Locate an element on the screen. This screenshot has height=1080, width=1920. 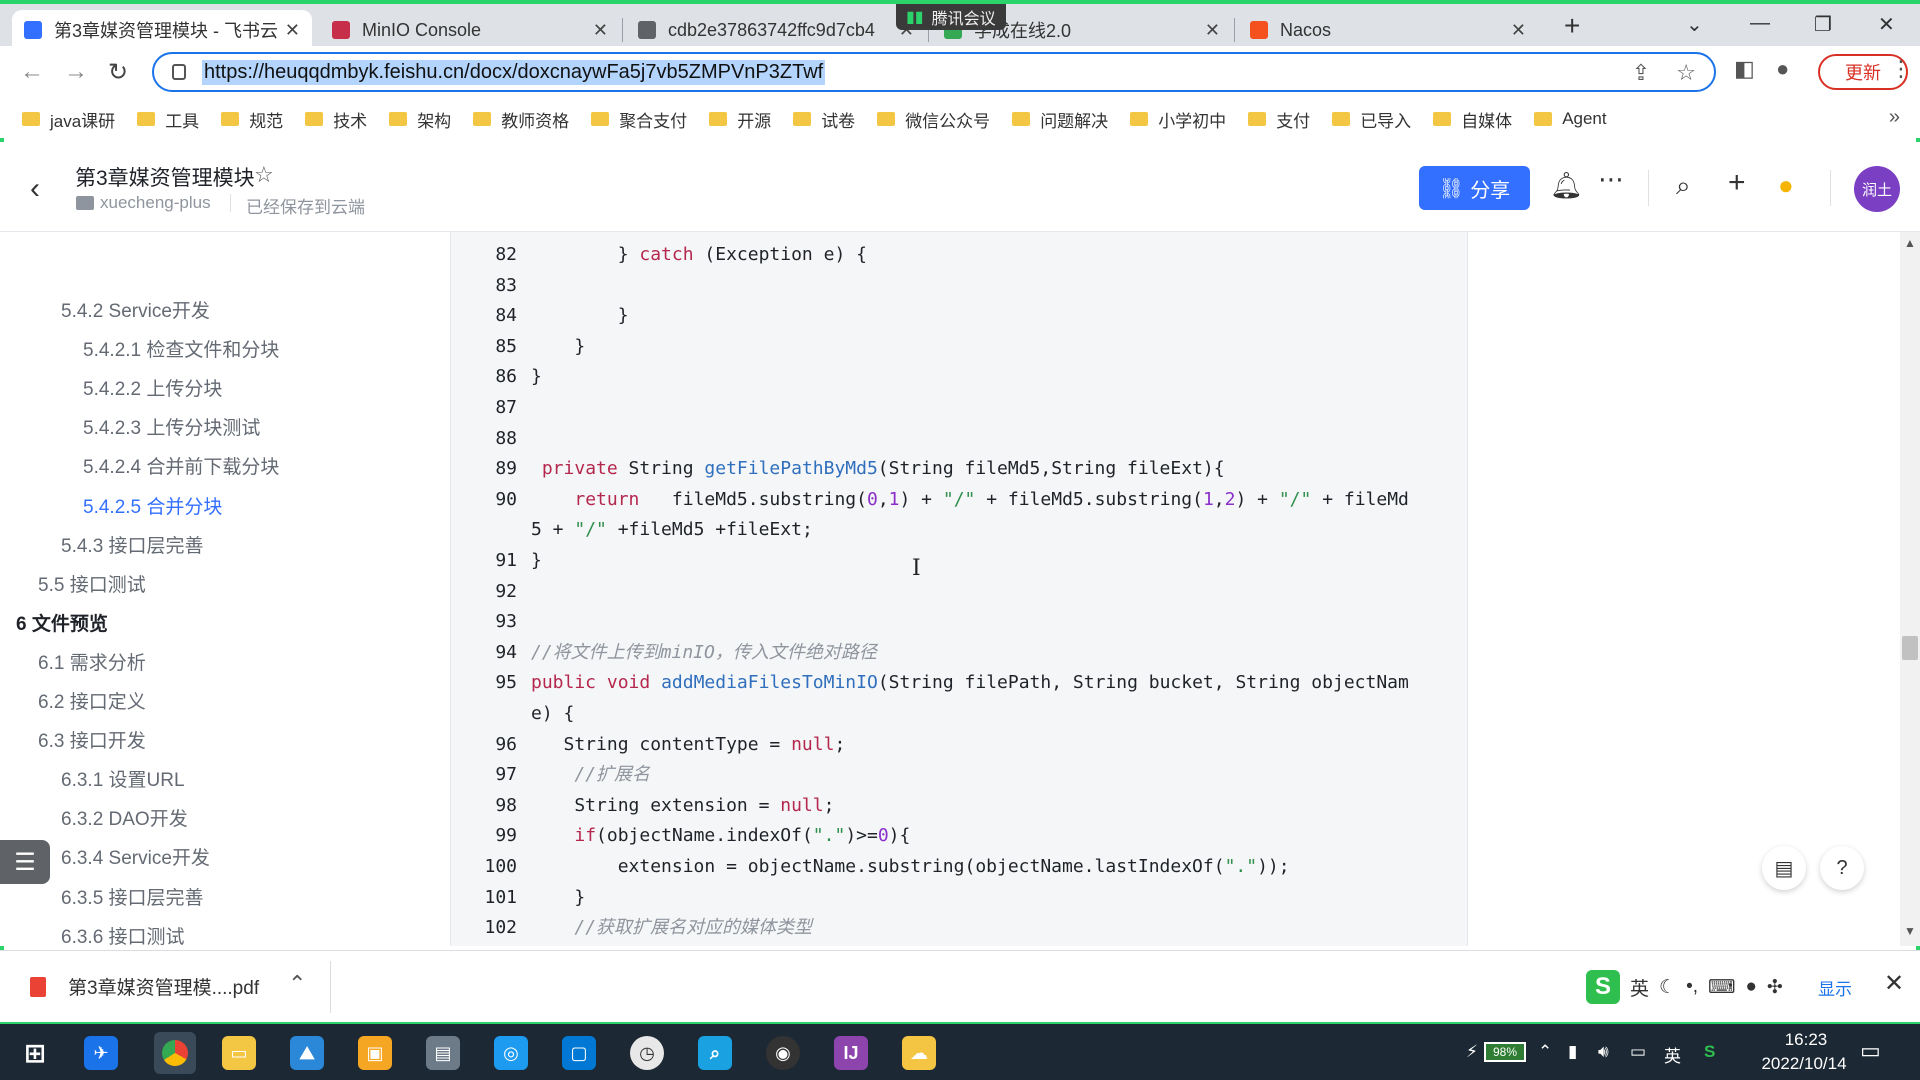
app-icon: ▣ is located at coordinates (375, 1053).